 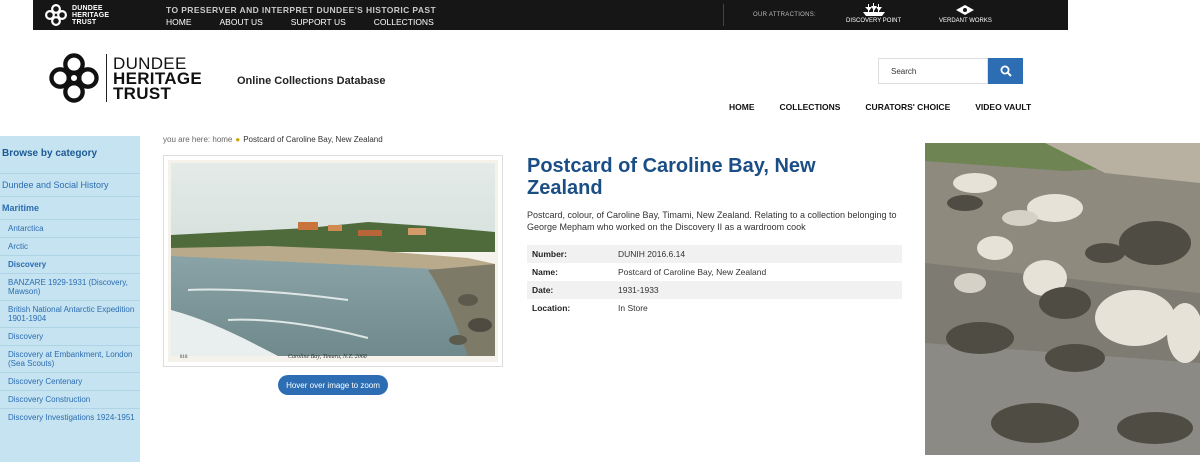 I want to click on detail-row-location: Location: In Store, so click(x=714, y=308).